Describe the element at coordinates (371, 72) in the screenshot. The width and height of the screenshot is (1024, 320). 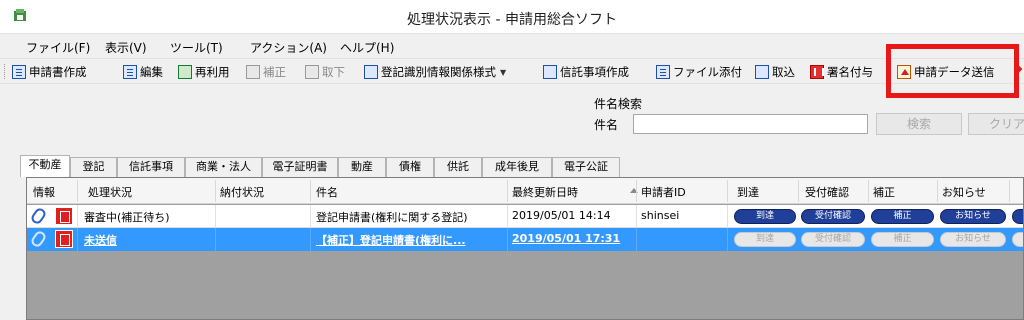
I see `registration-form-icon` at that location.